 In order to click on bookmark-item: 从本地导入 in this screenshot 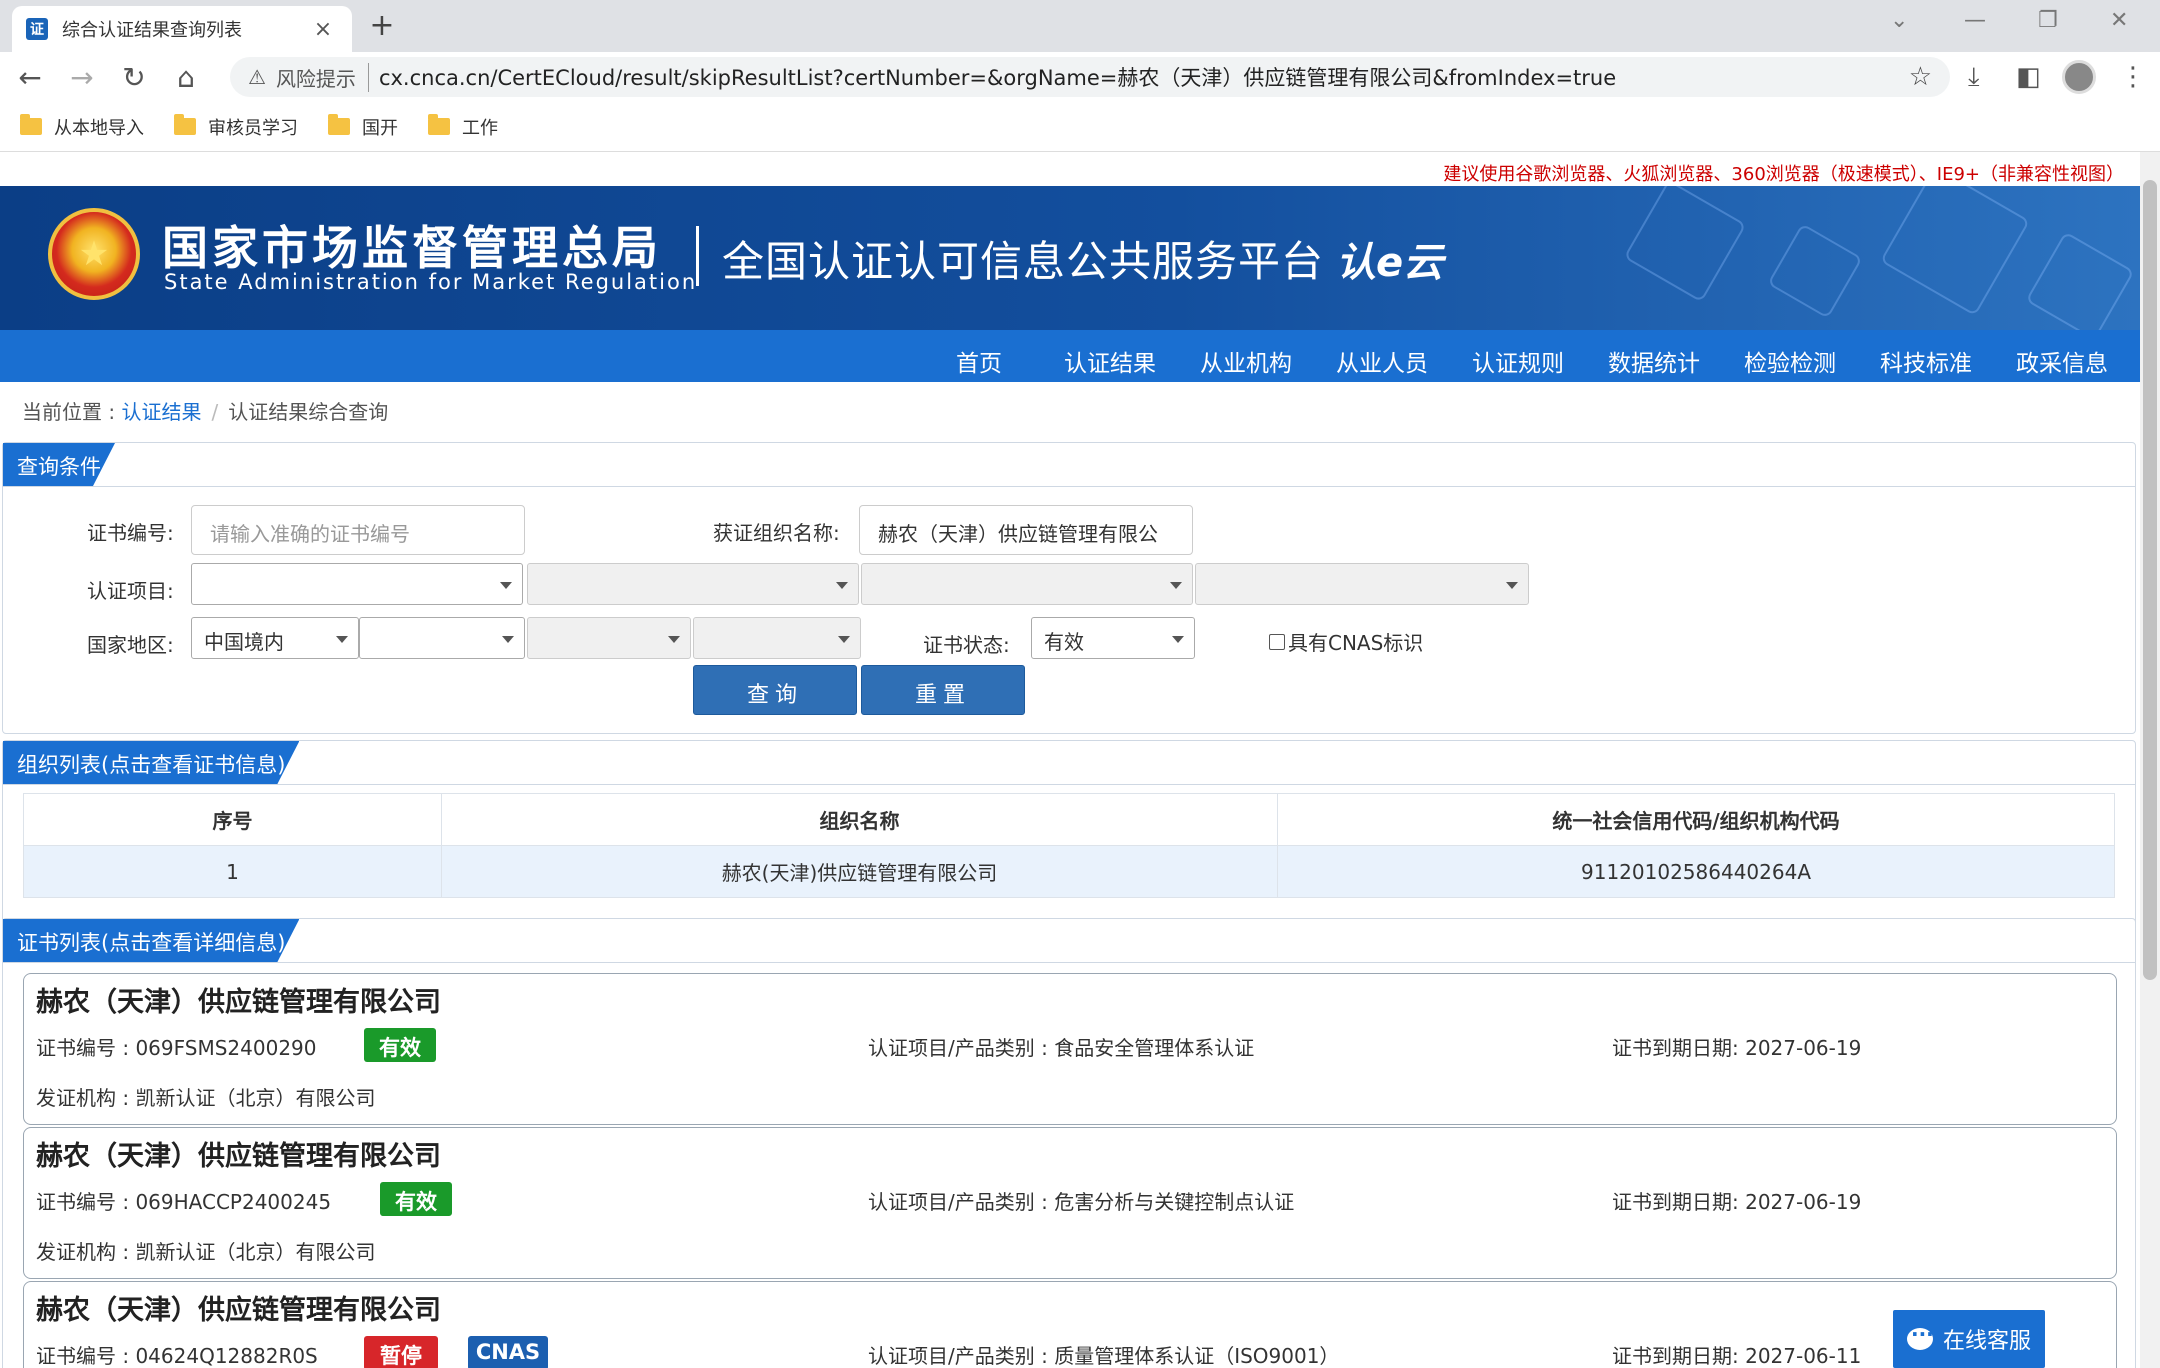, I will do `click(82, 127)`.